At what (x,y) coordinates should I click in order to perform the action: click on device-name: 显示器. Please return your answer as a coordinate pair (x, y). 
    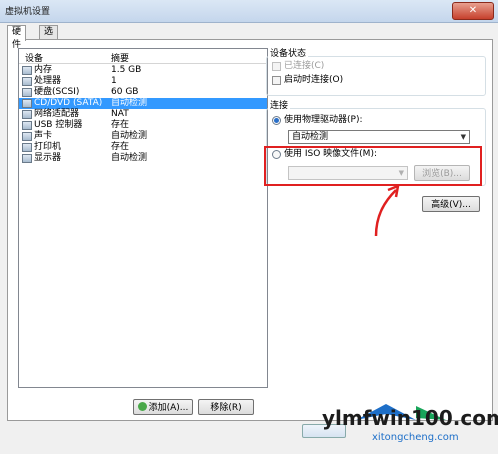
    Looking at the image, I should click on (48, 158).